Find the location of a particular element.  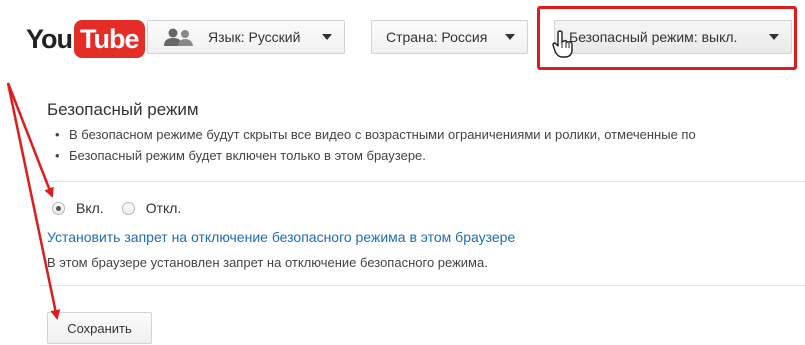

save-button: Сохранить is located at coordinates (99, 328).